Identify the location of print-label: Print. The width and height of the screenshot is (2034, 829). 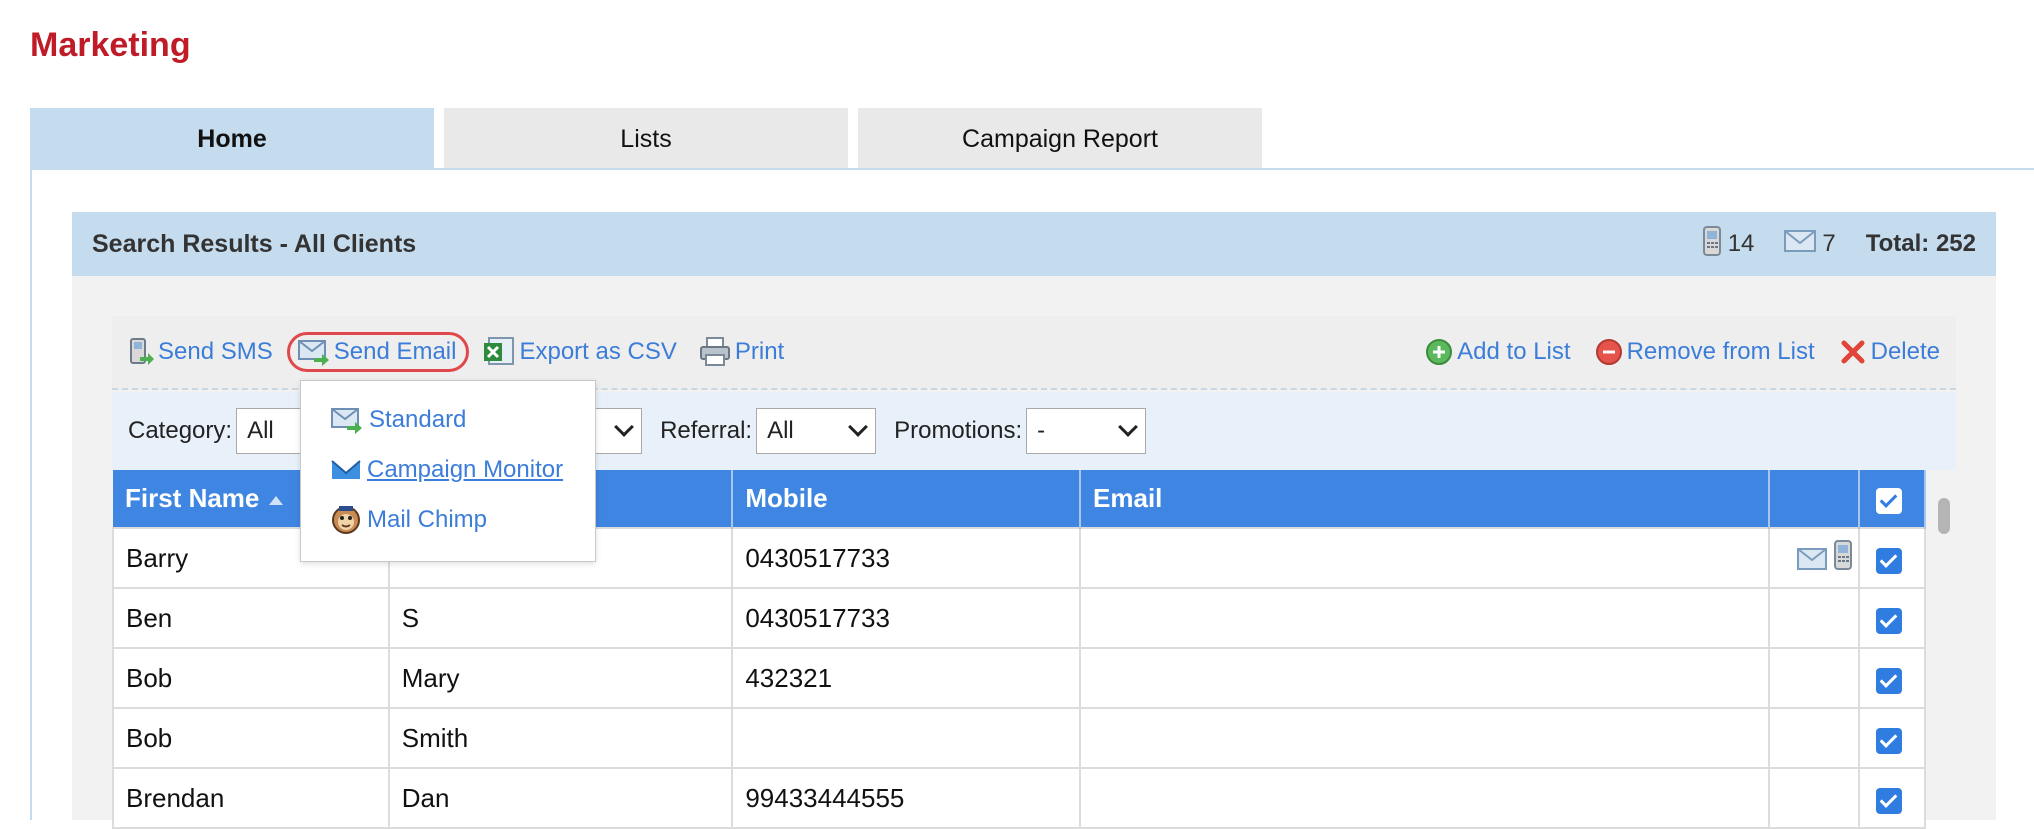
(759, 351).